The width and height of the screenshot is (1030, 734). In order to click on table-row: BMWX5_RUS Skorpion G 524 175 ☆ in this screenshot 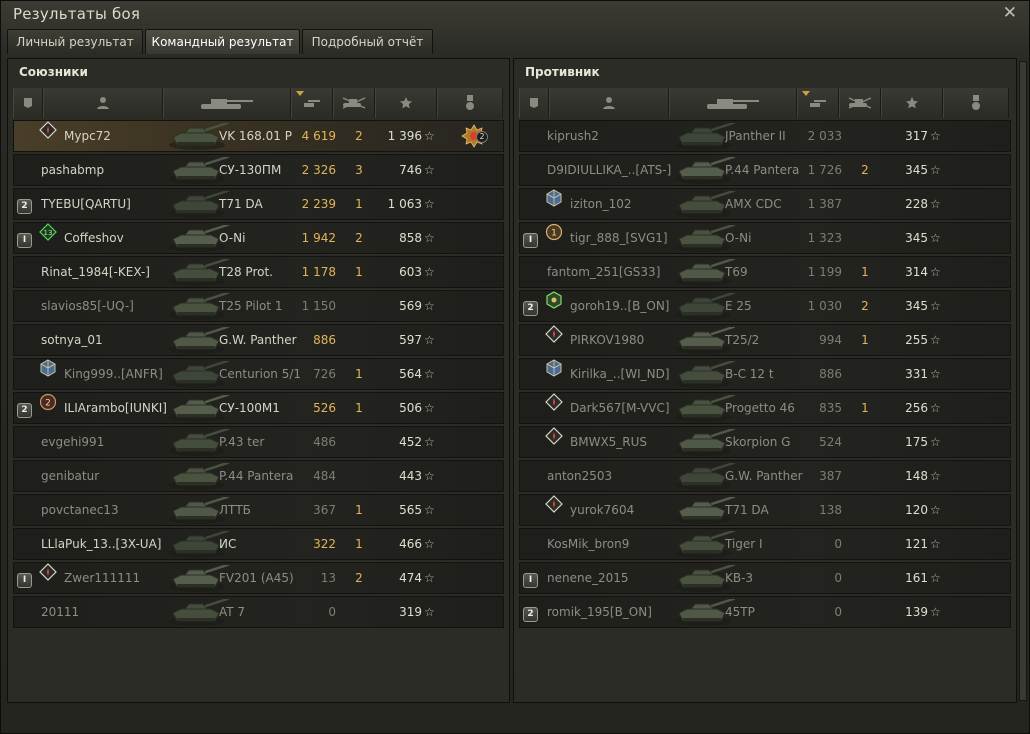, I will do `click(765, 442)`.